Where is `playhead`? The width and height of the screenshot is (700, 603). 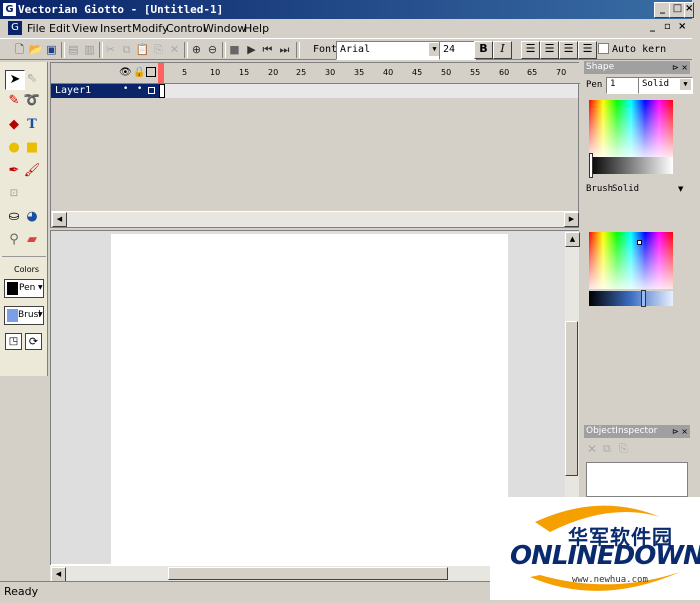 playhead is located at coordinates (161, 73).